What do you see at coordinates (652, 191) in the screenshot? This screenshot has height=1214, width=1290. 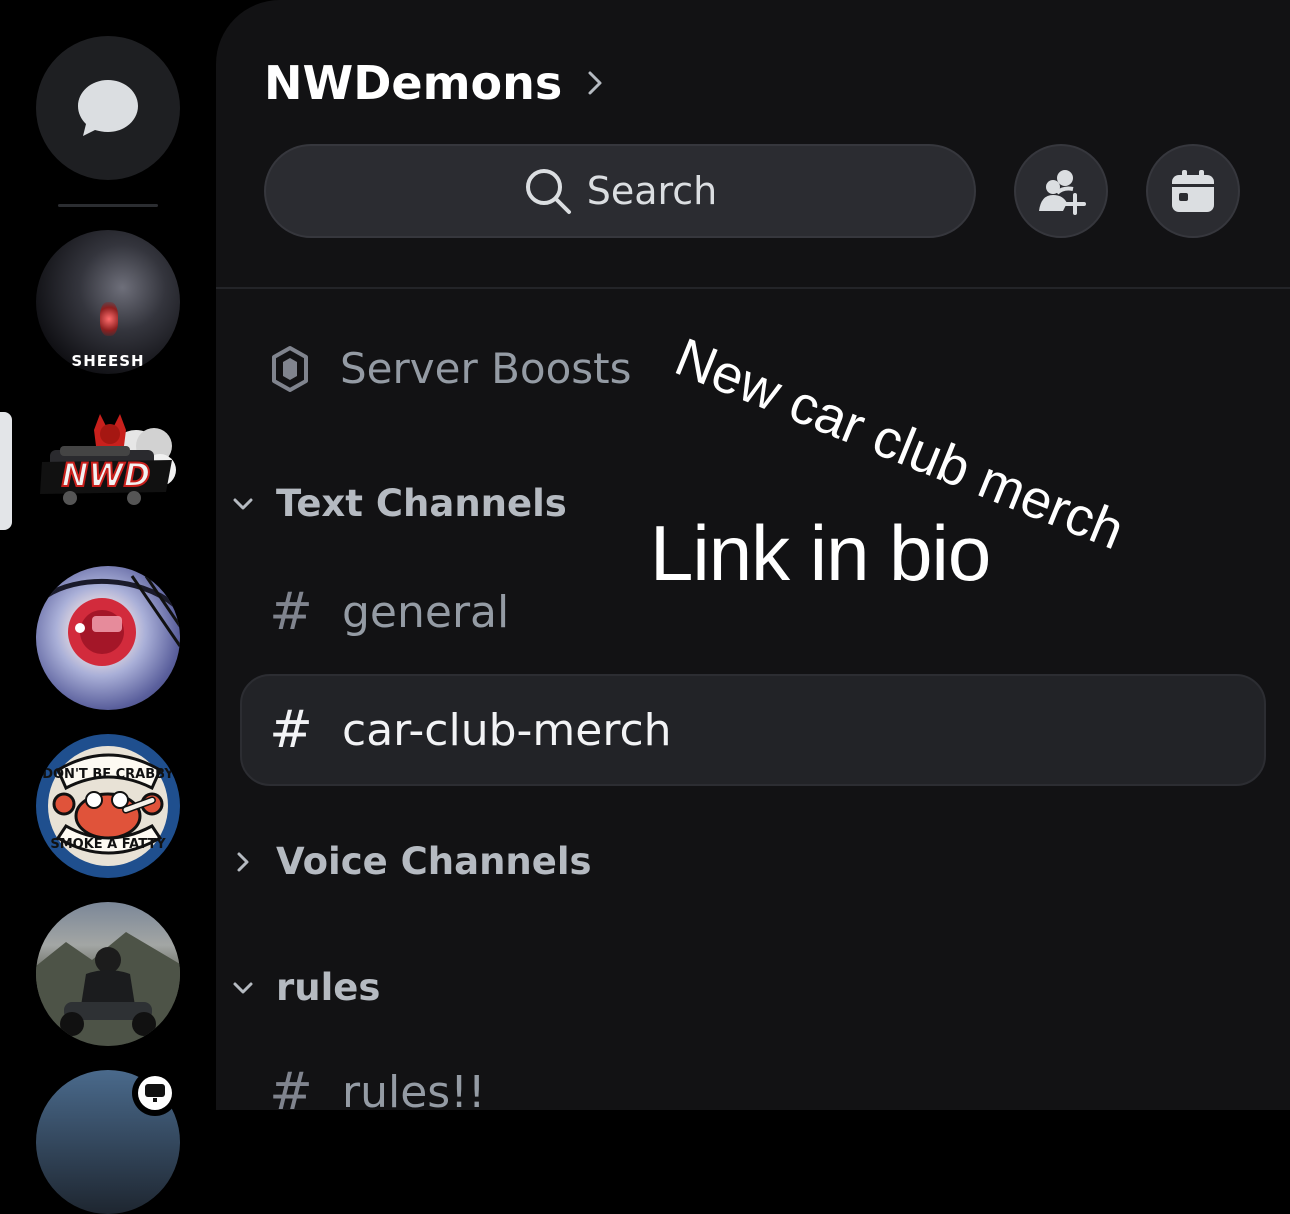 I see `search-label: Search` at bounding box center [652, 191].